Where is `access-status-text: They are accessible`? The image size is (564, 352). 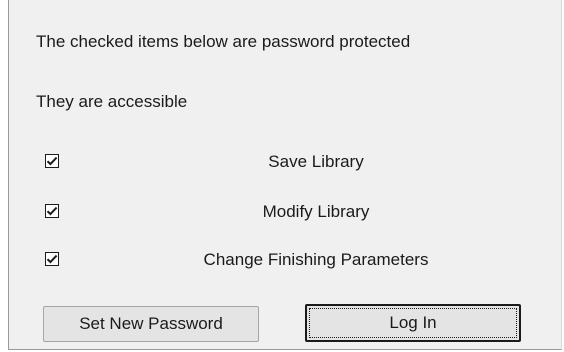 access-status-text: They are accessible is located at coordinates (112, 101).